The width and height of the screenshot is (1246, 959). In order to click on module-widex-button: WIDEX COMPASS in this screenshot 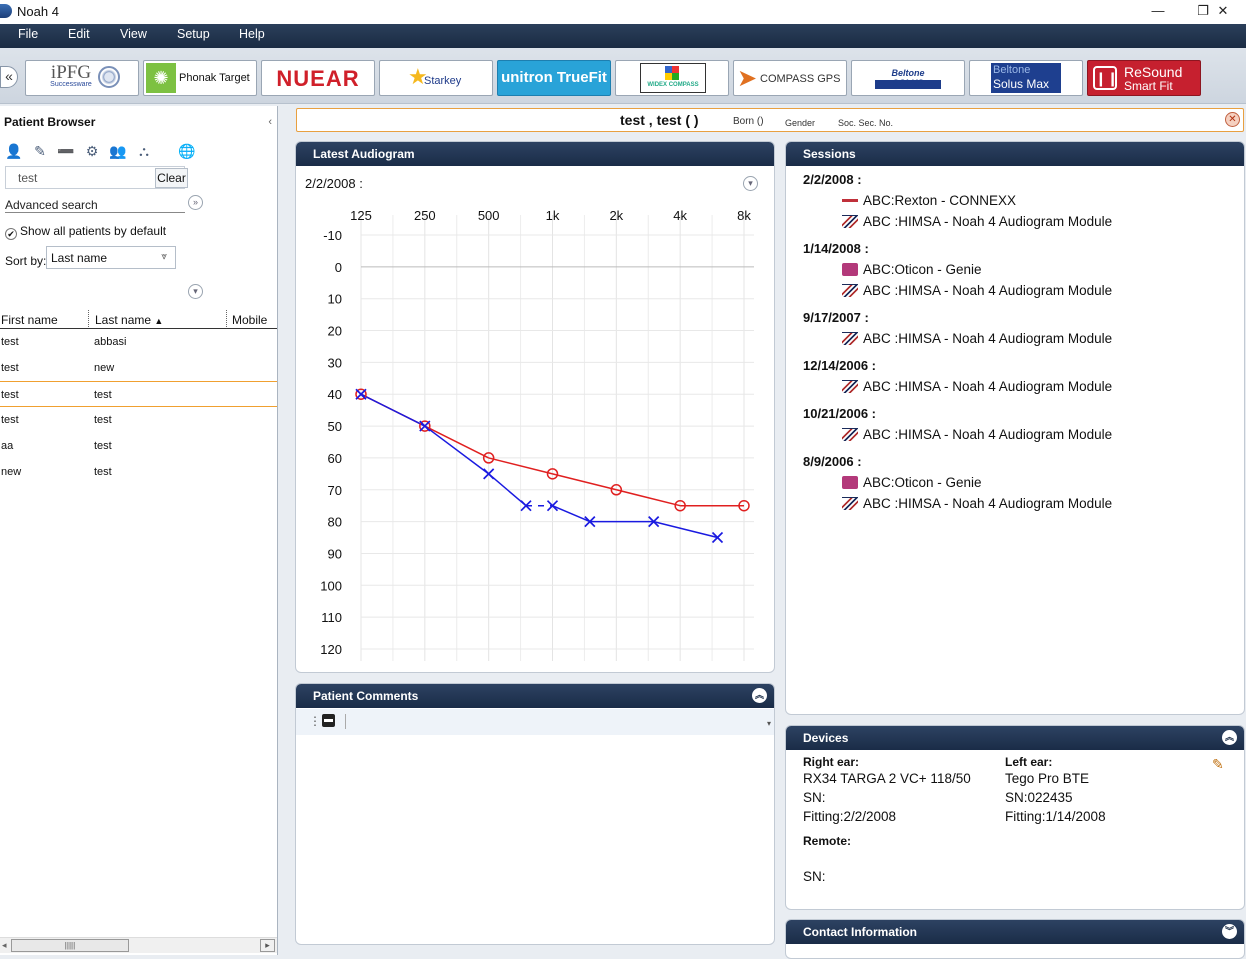, I will do `click(672, 78)`.